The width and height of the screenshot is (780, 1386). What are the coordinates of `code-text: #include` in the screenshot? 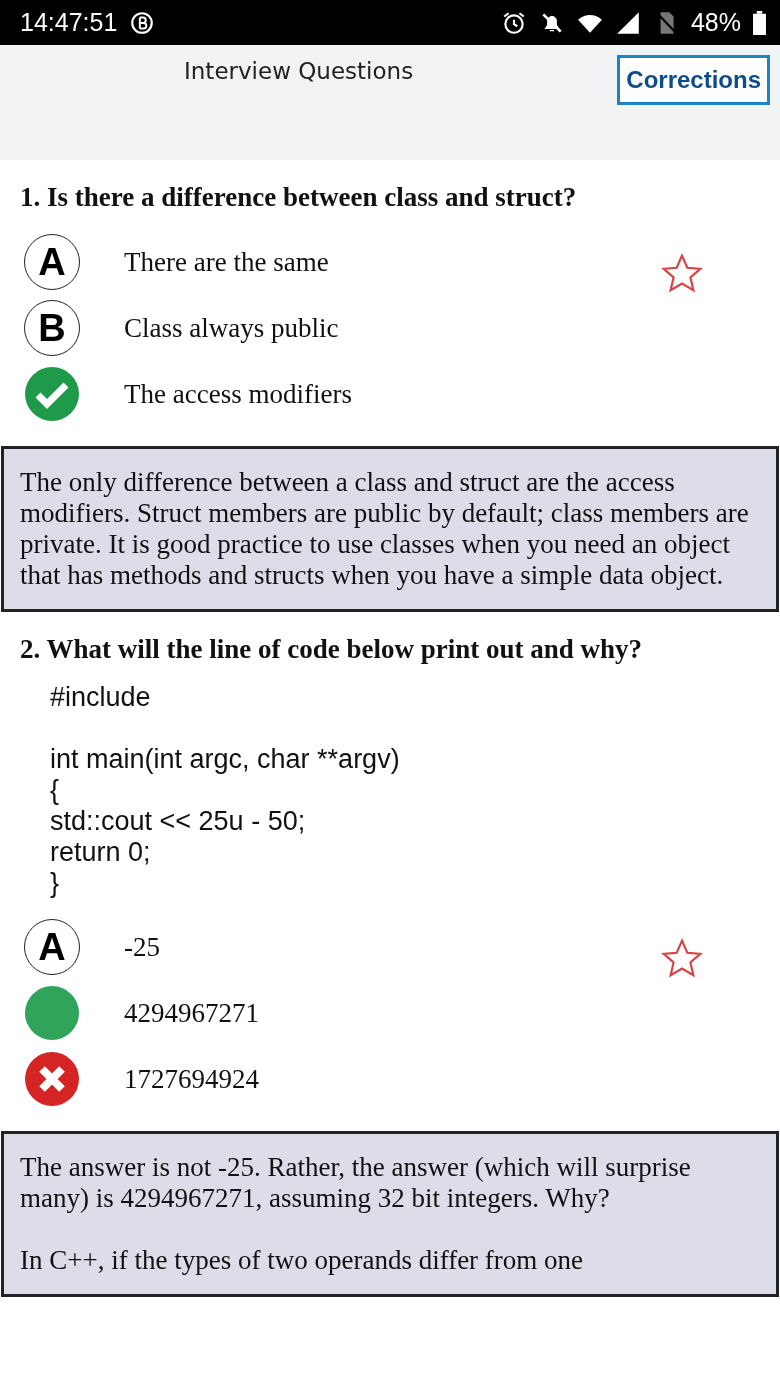 It's located at (100, 697).